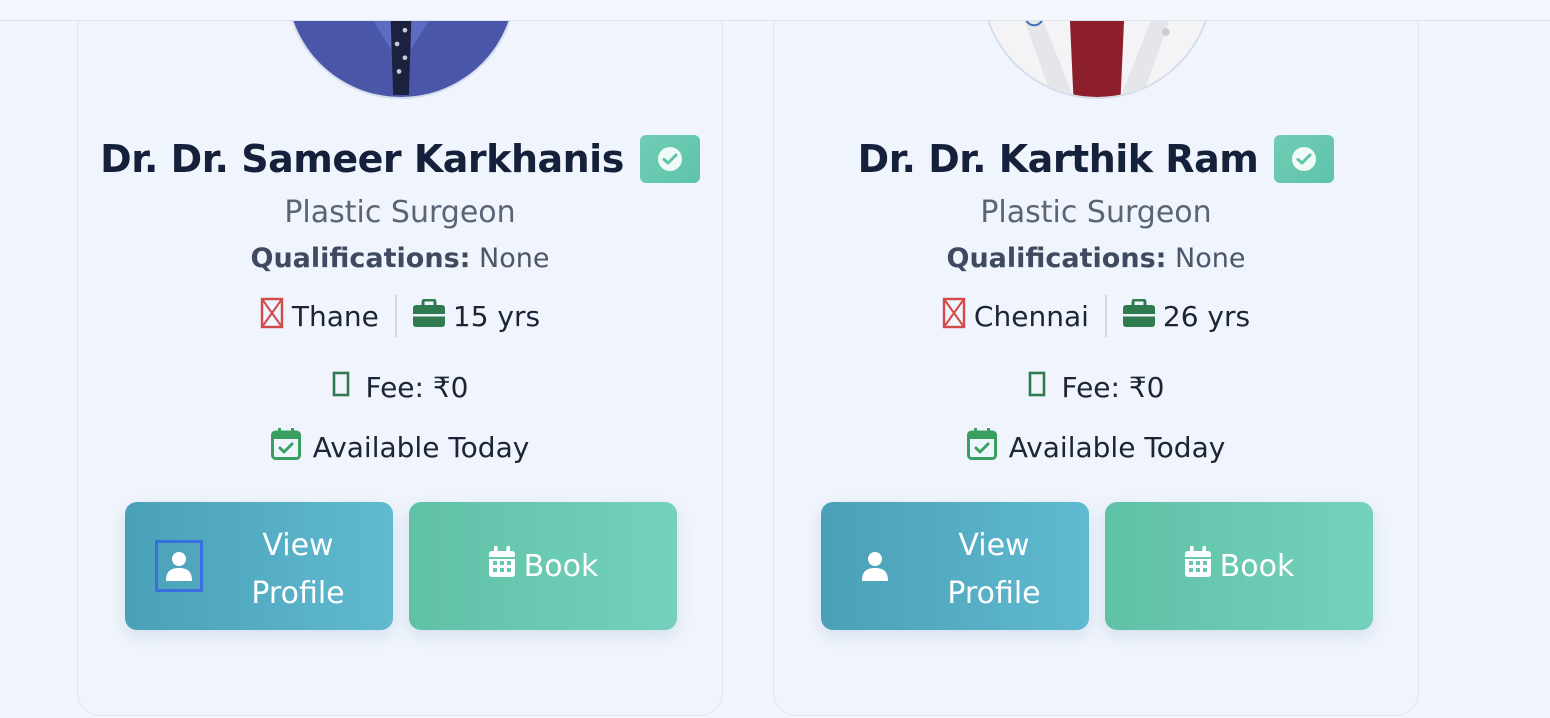 The image size is (1550, 718). Describe the element at coordinates (1096, 316) in the screenshot. I see `doctor-meta: Chennai 26 yrs` at that location.